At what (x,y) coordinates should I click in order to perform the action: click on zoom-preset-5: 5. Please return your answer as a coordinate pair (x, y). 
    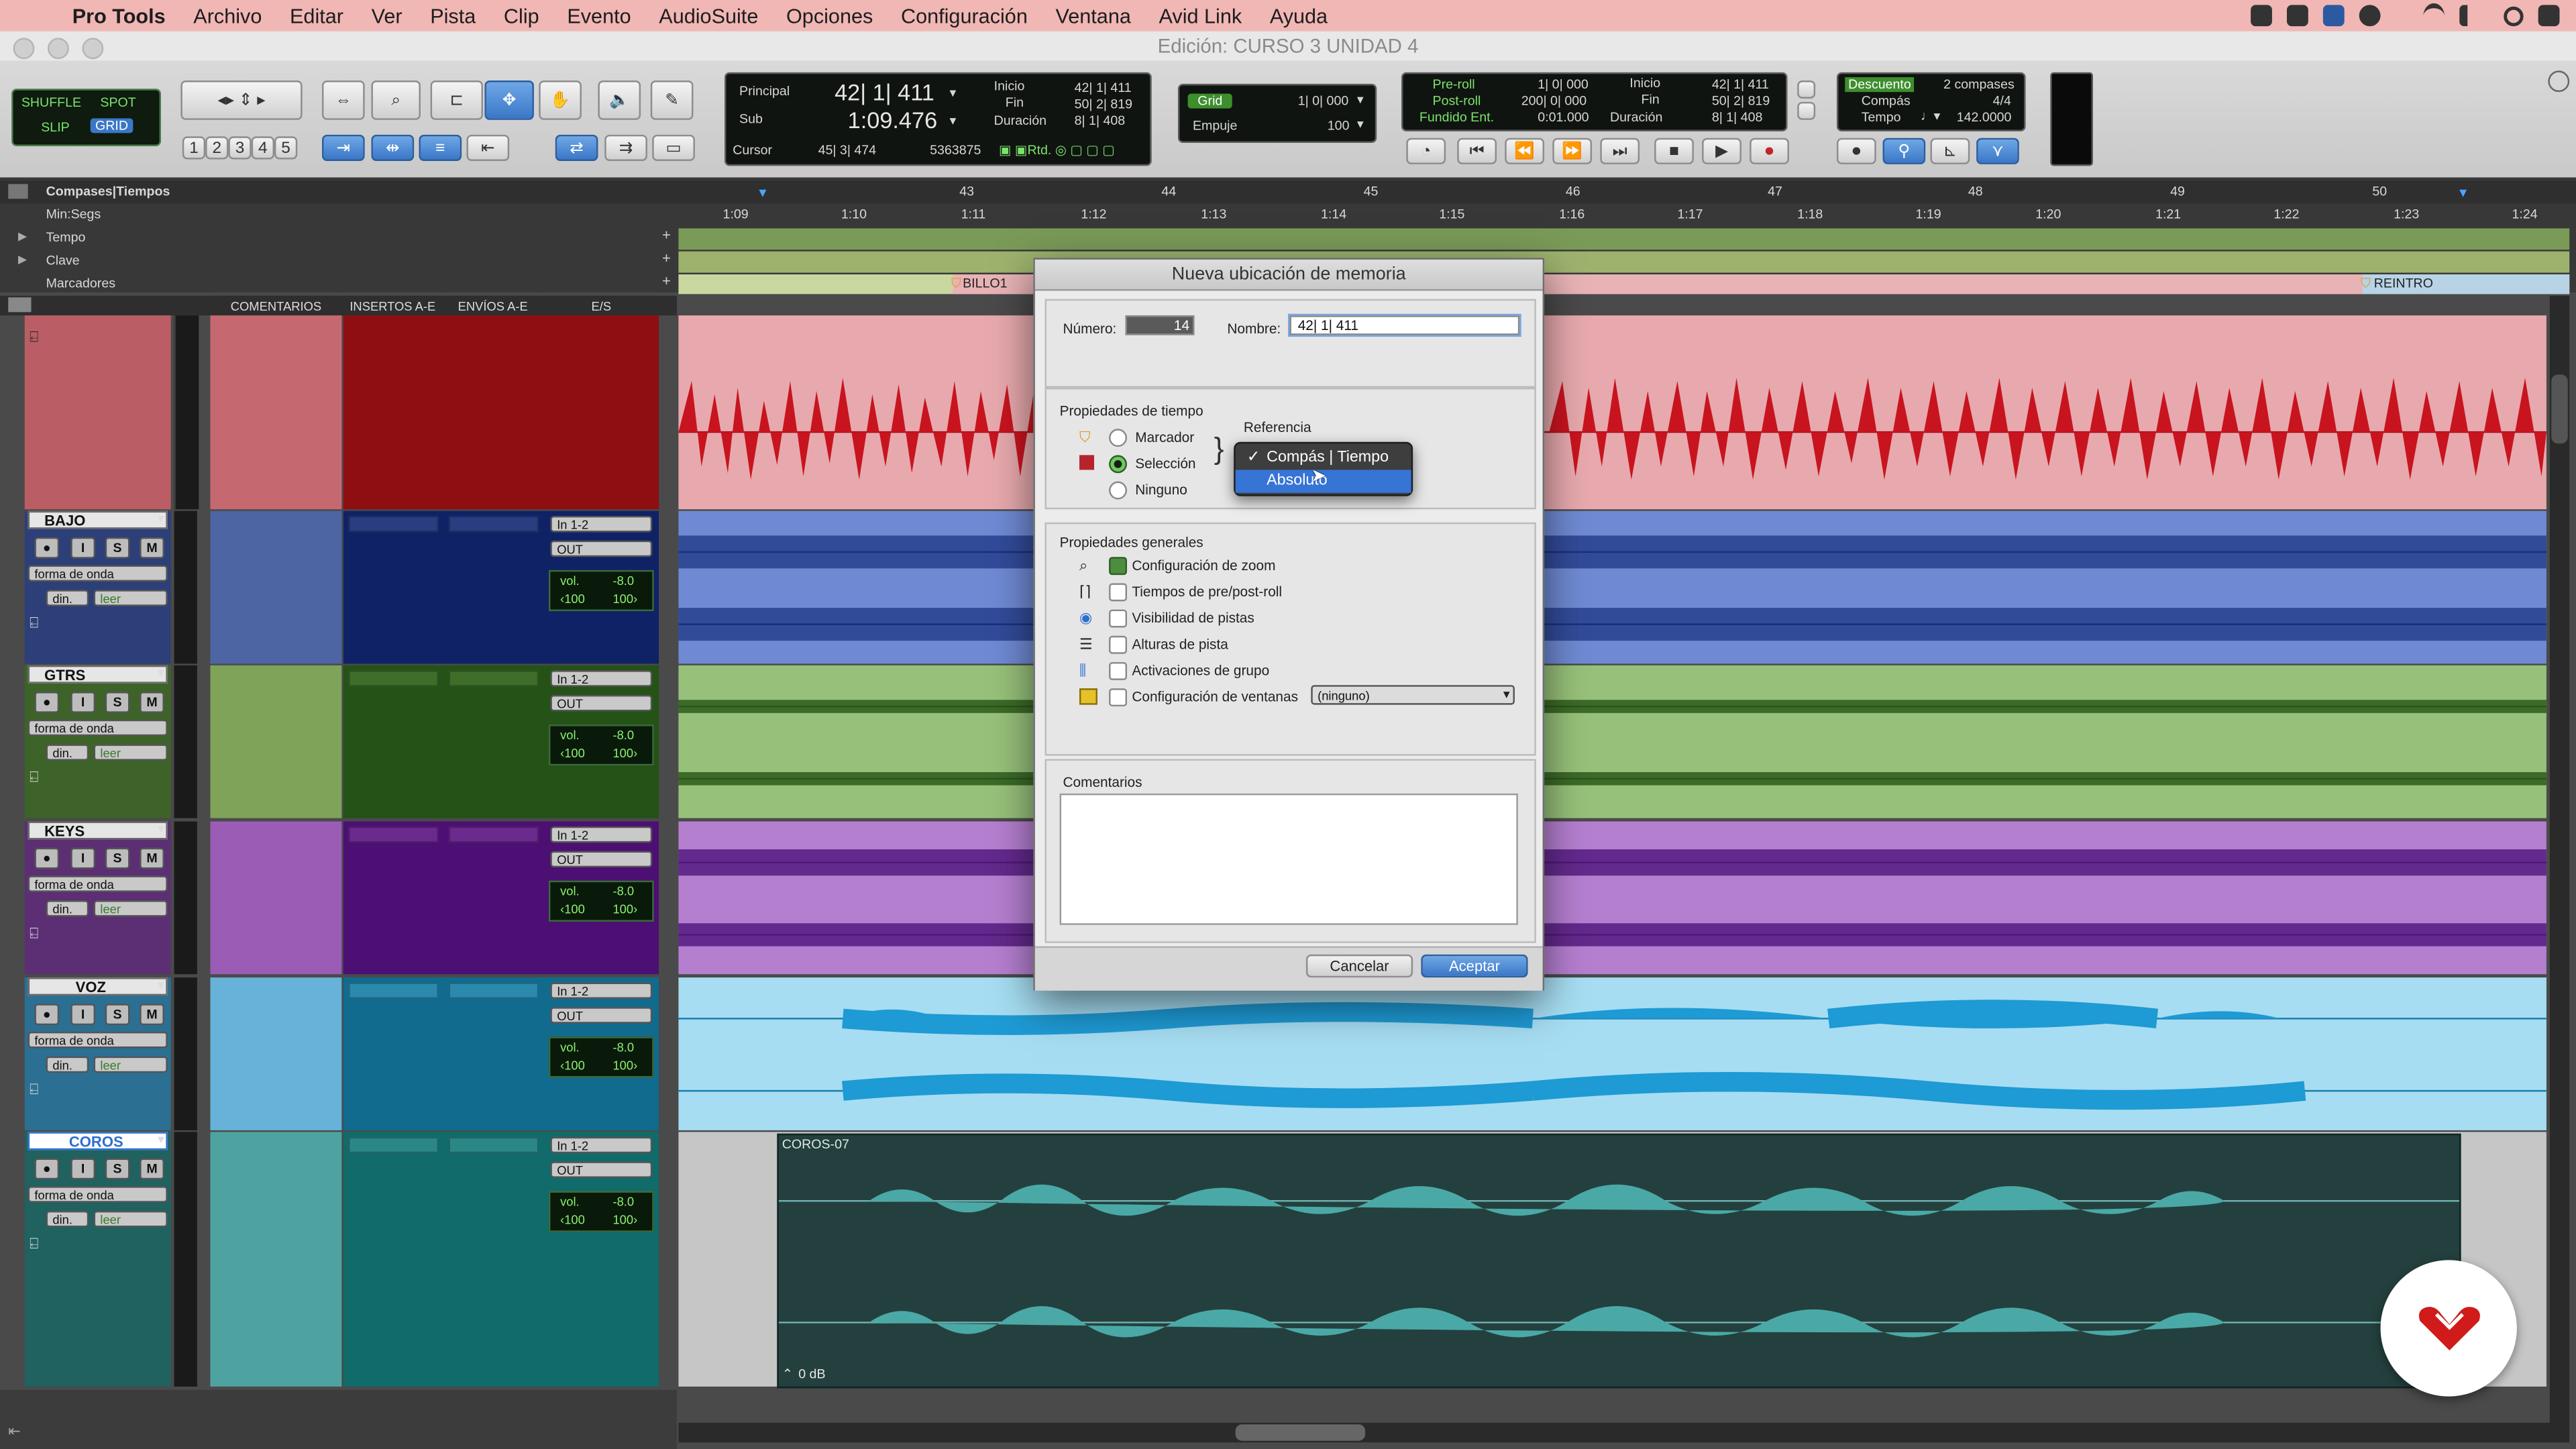
    Looking at the image, I should click on (286, 148).